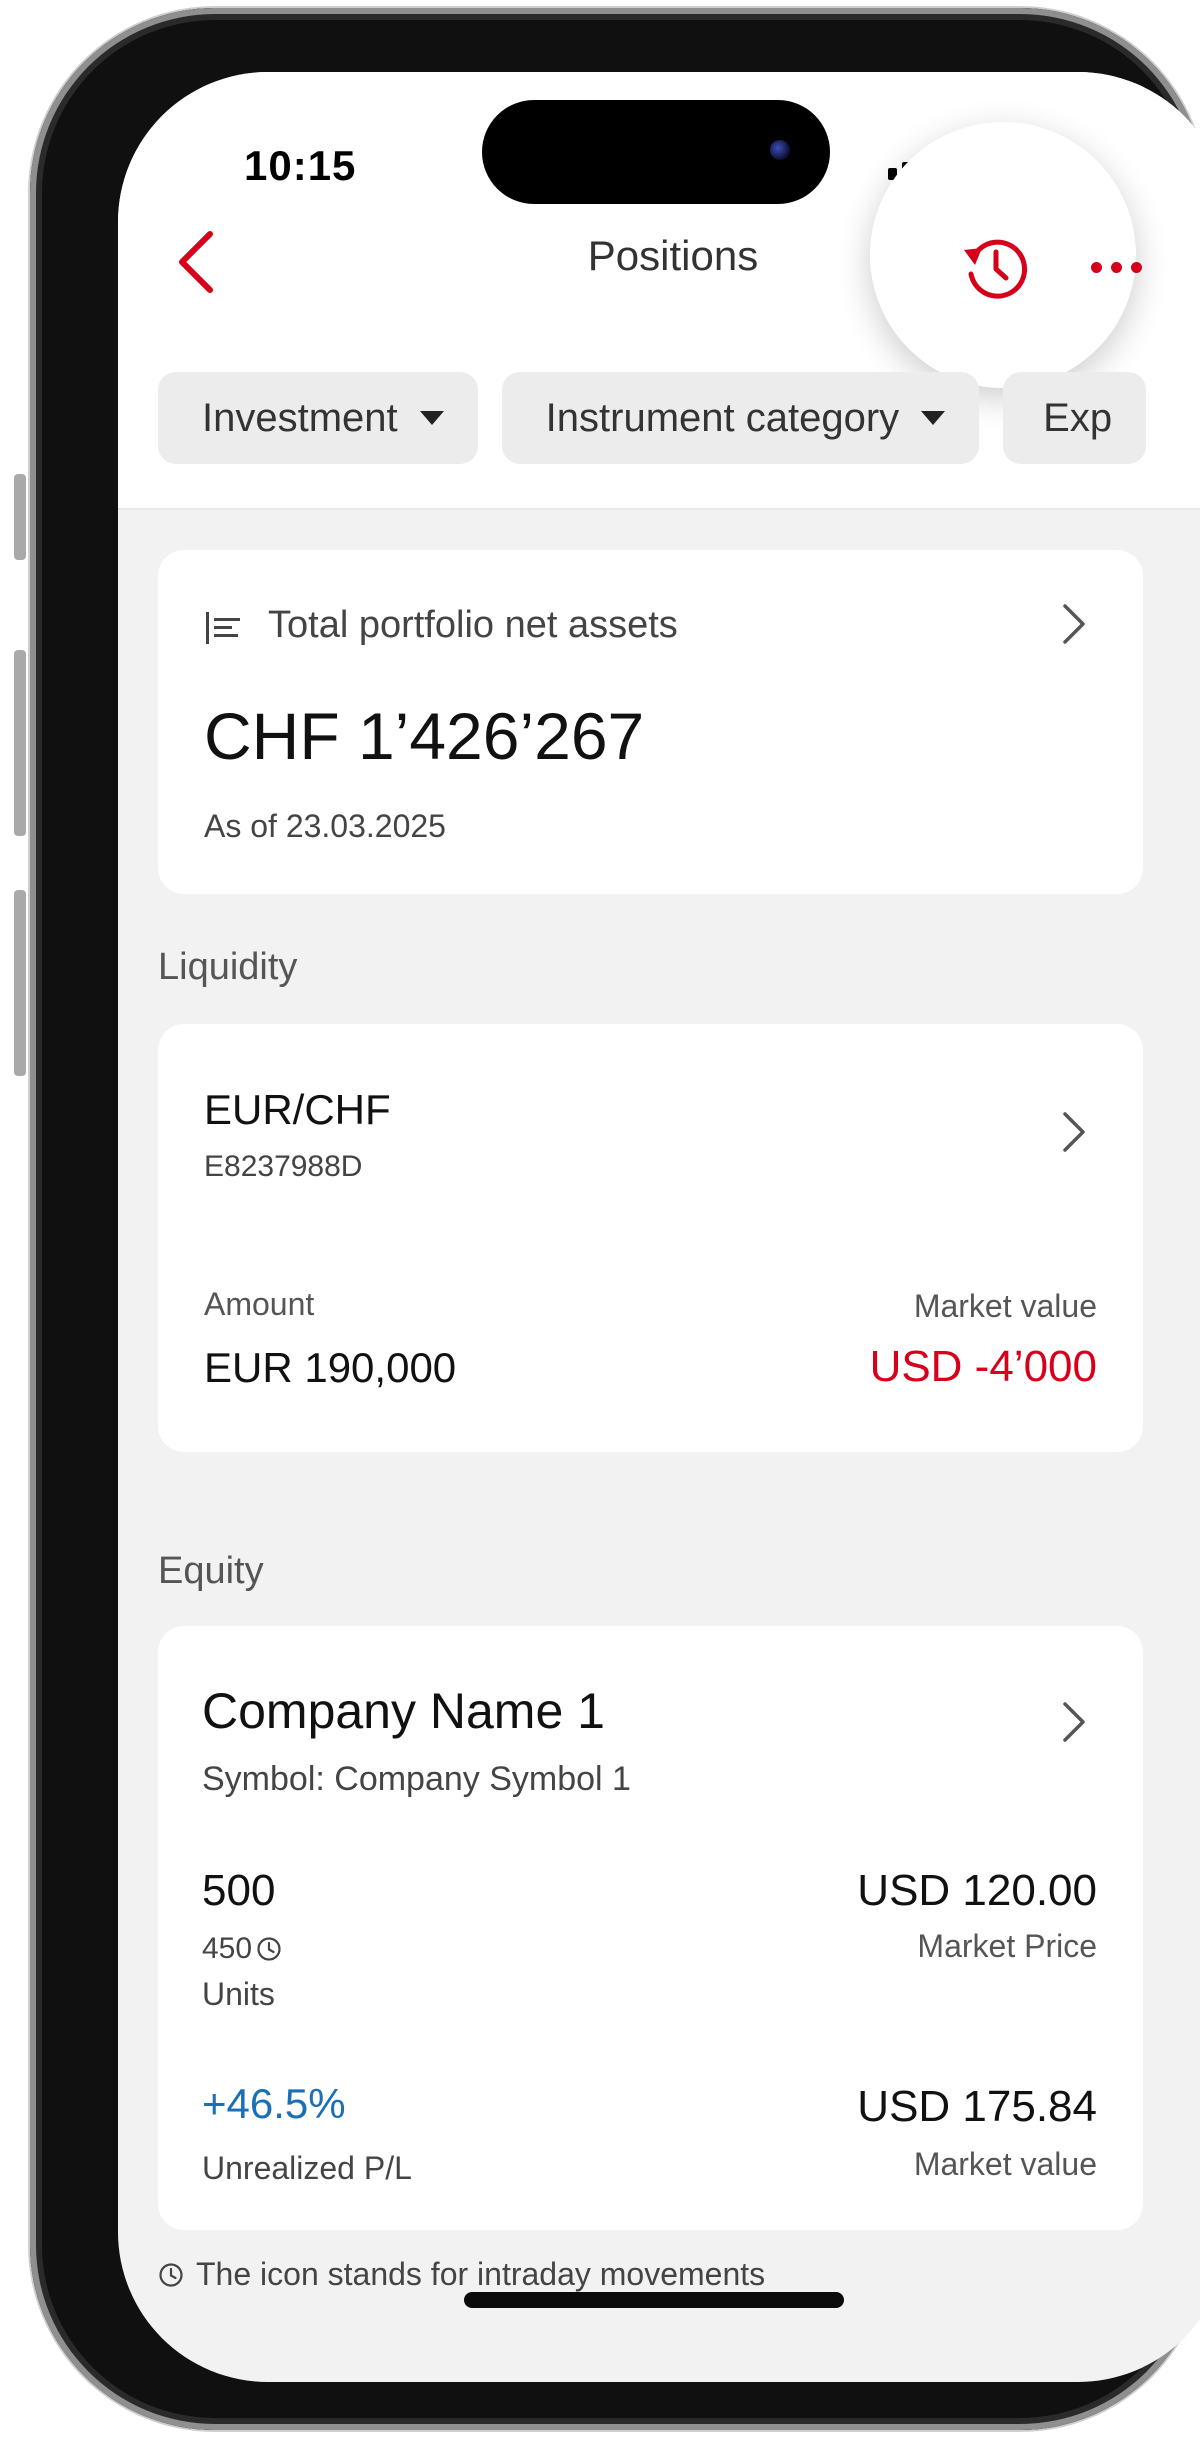  I want to click on market-value-label: Market value, so click(1005, 1306).